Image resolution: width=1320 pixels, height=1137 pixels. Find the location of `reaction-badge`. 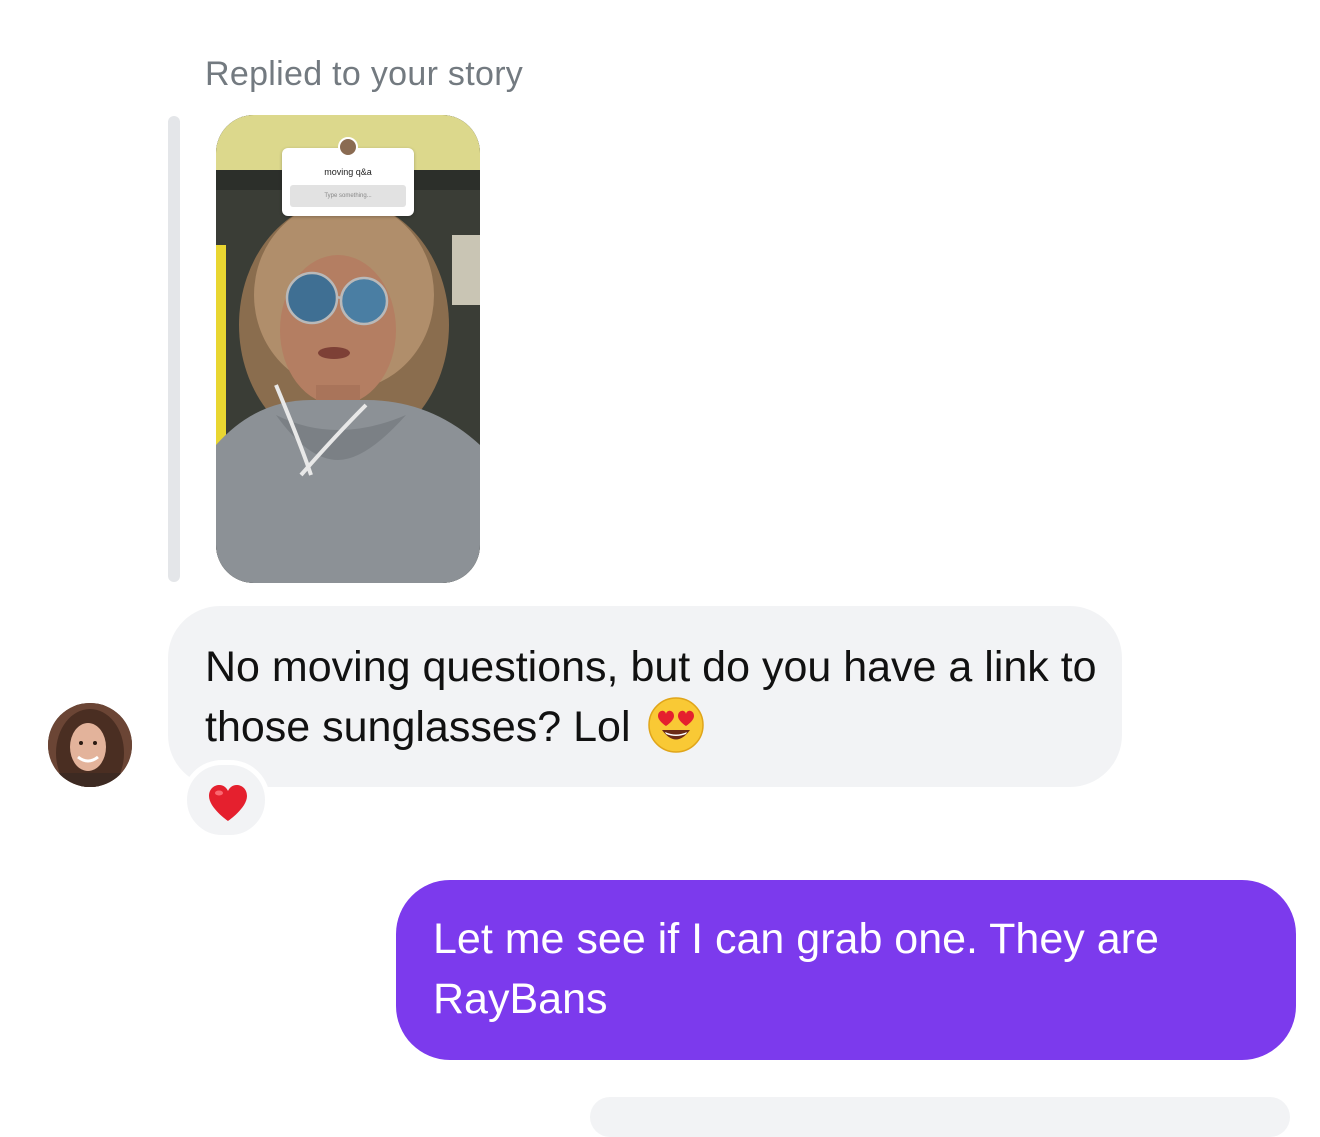

reaction-badge is located at coordinates (226, 800).